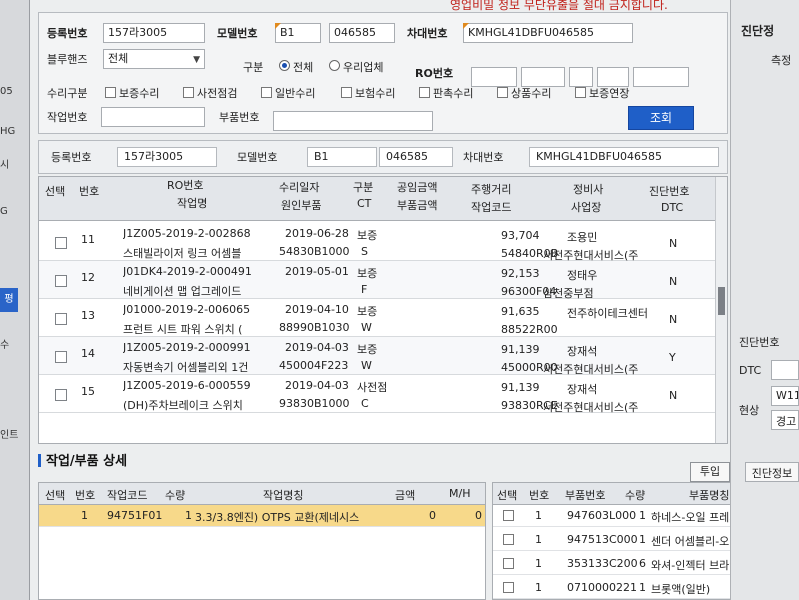  I want to click on dtc-input, so click(785, 370).